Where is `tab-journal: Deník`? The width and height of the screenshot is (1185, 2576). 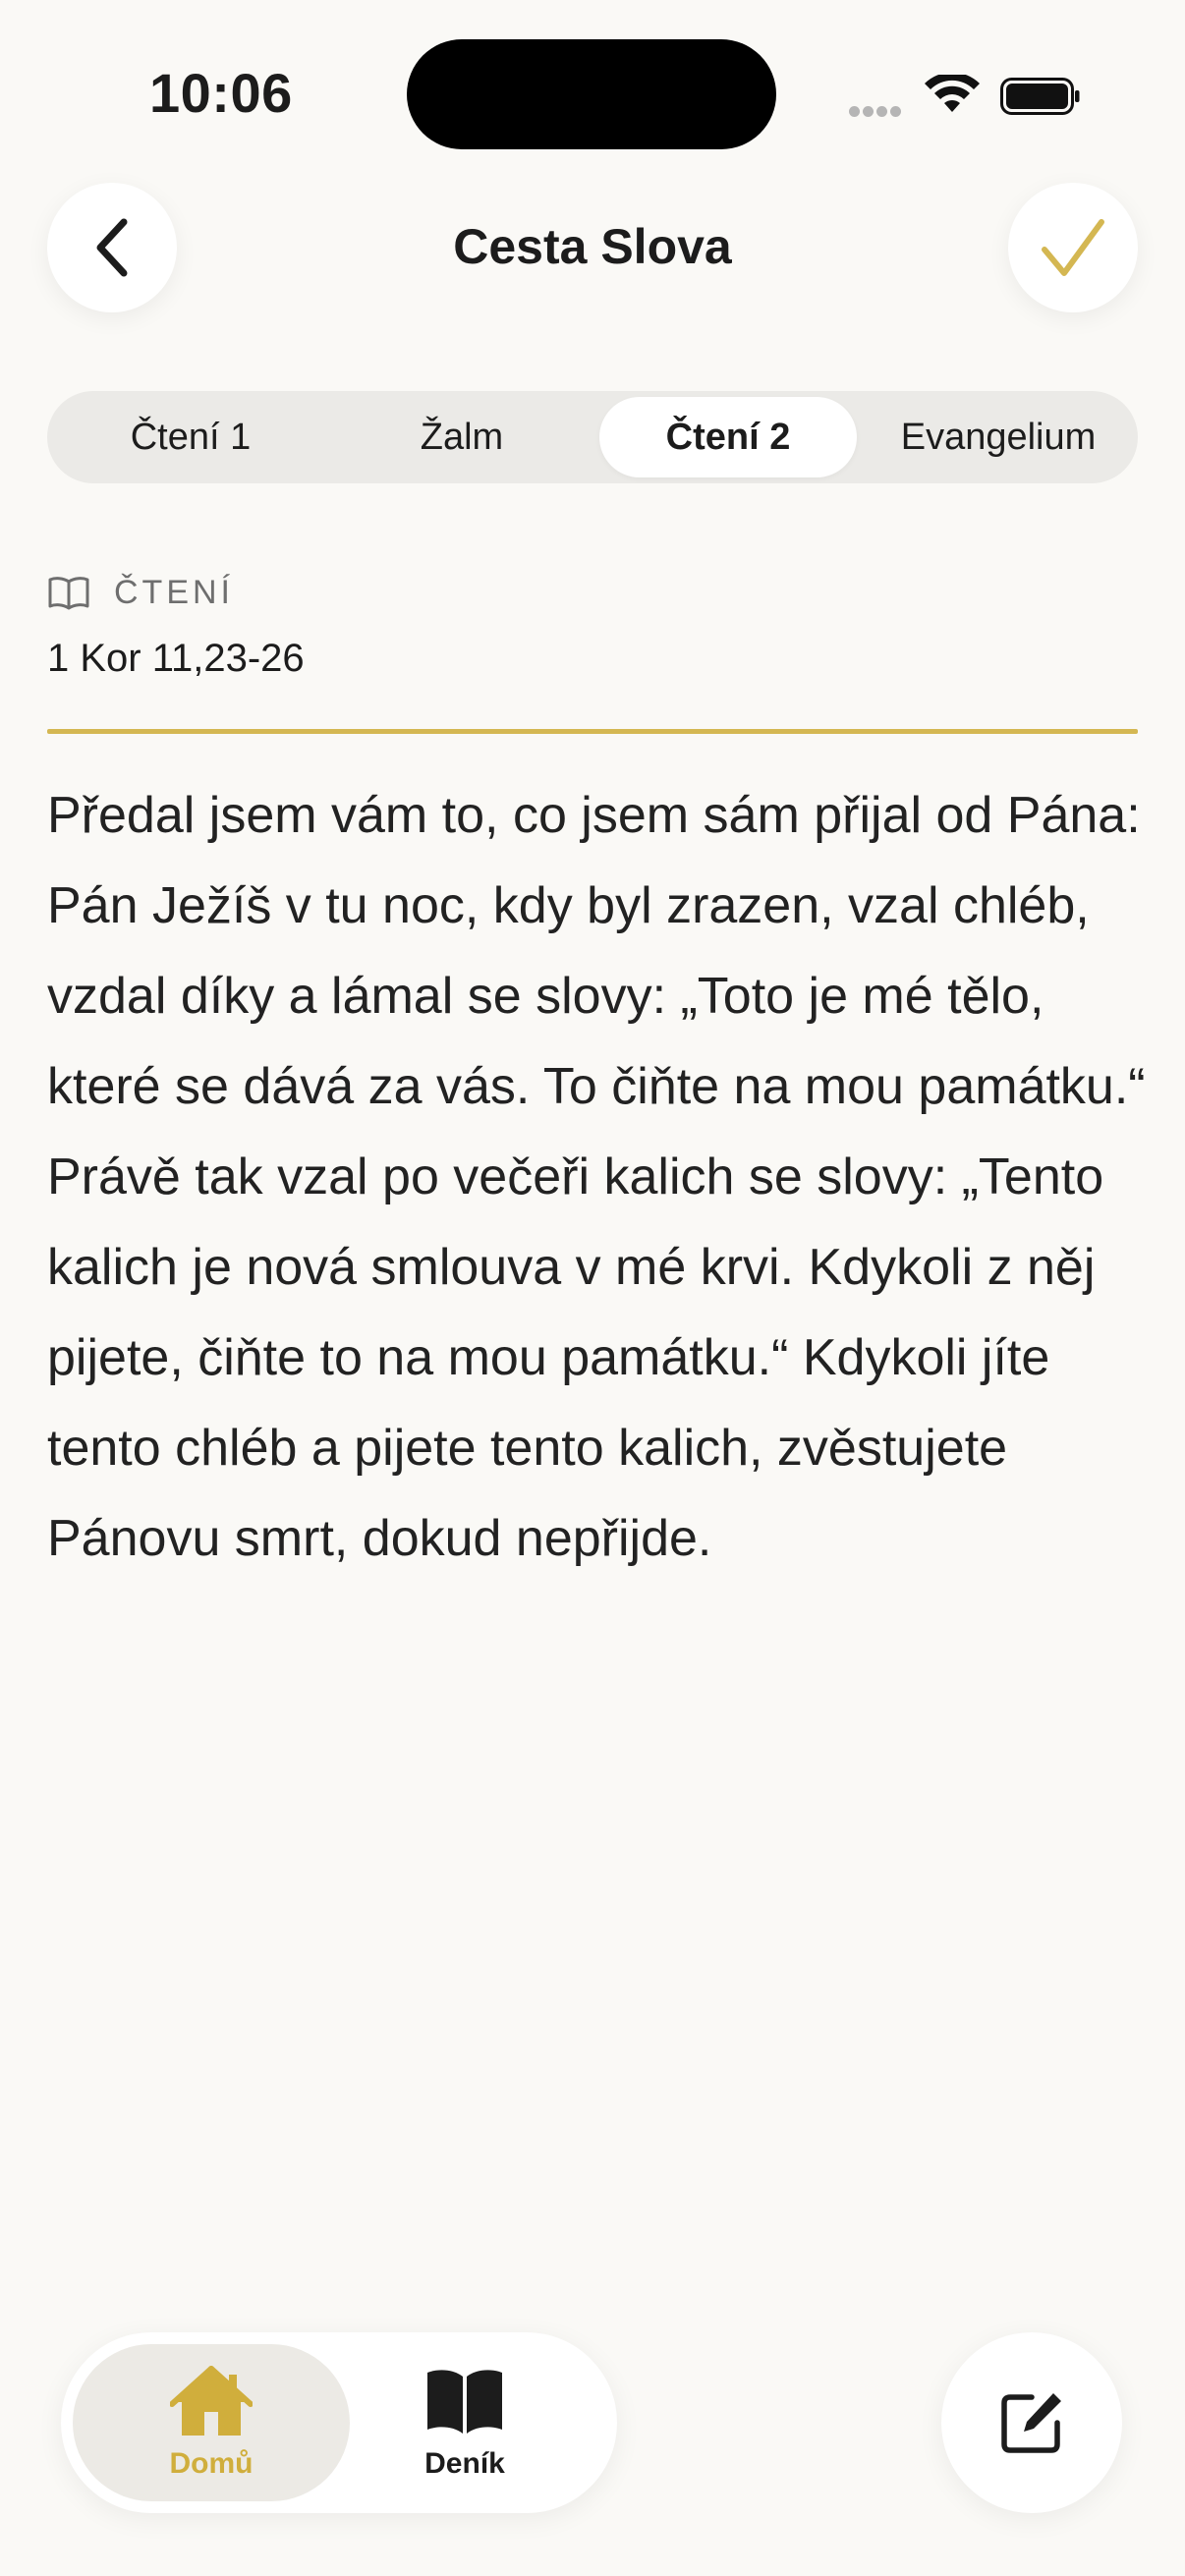
tab-journal: Deník is located at coordinates (465, 2422).